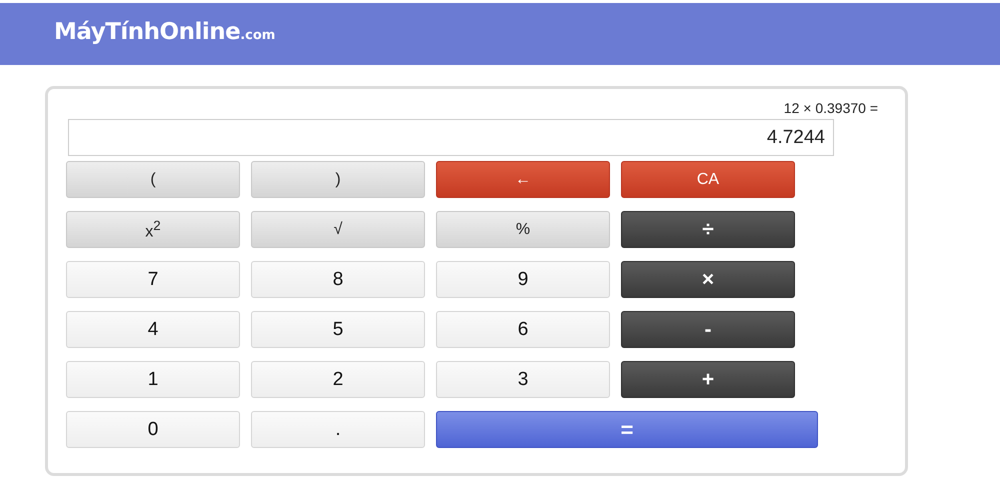 The height and width of the screenshot is (499, 1000). I want to click on display-field: 4.7244, so click(451, 137).